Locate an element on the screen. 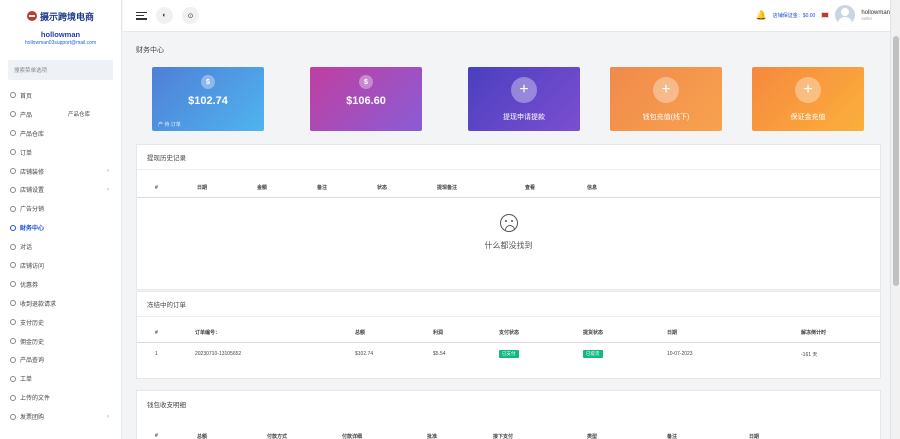 The height and width of the screenshot is (439, 900). column-header: 订单编号： is located at coordinates (207, 332).